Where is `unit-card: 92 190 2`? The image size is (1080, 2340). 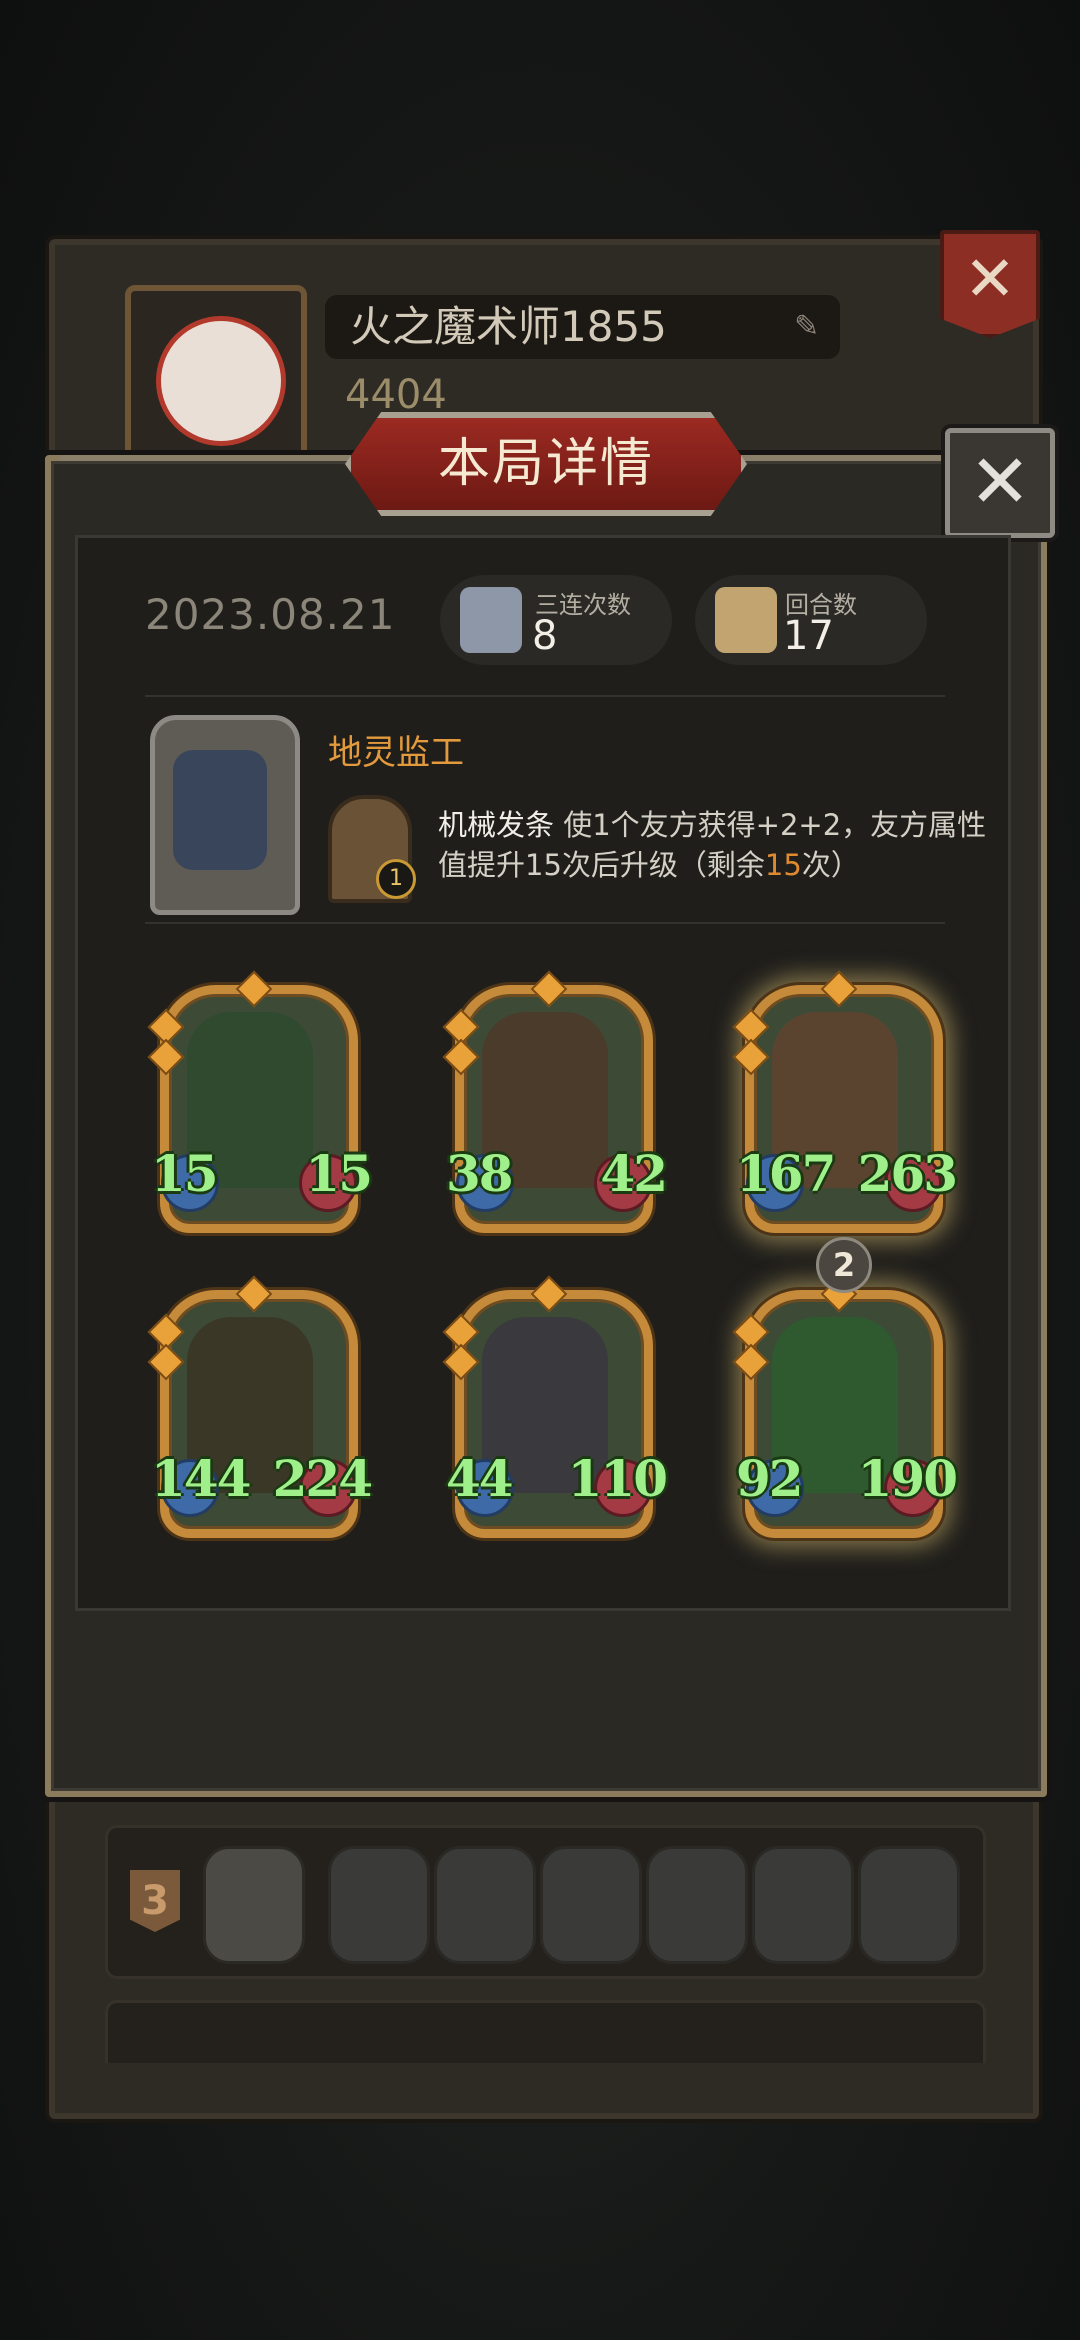 unit-card: 92 190 2 is located at coordinates (845, 1387).